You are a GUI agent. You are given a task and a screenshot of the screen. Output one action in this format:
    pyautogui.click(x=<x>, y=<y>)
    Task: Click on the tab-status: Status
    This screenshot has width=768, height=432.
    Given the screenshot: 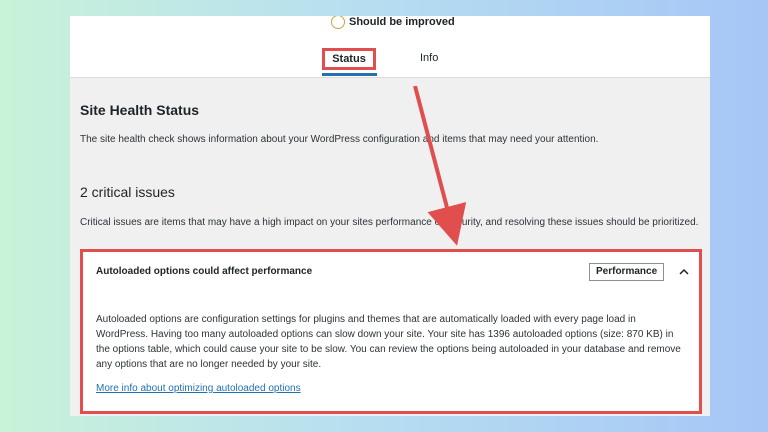 What is the action you would take?
    pyautogui.click(x=349, y=59)
    